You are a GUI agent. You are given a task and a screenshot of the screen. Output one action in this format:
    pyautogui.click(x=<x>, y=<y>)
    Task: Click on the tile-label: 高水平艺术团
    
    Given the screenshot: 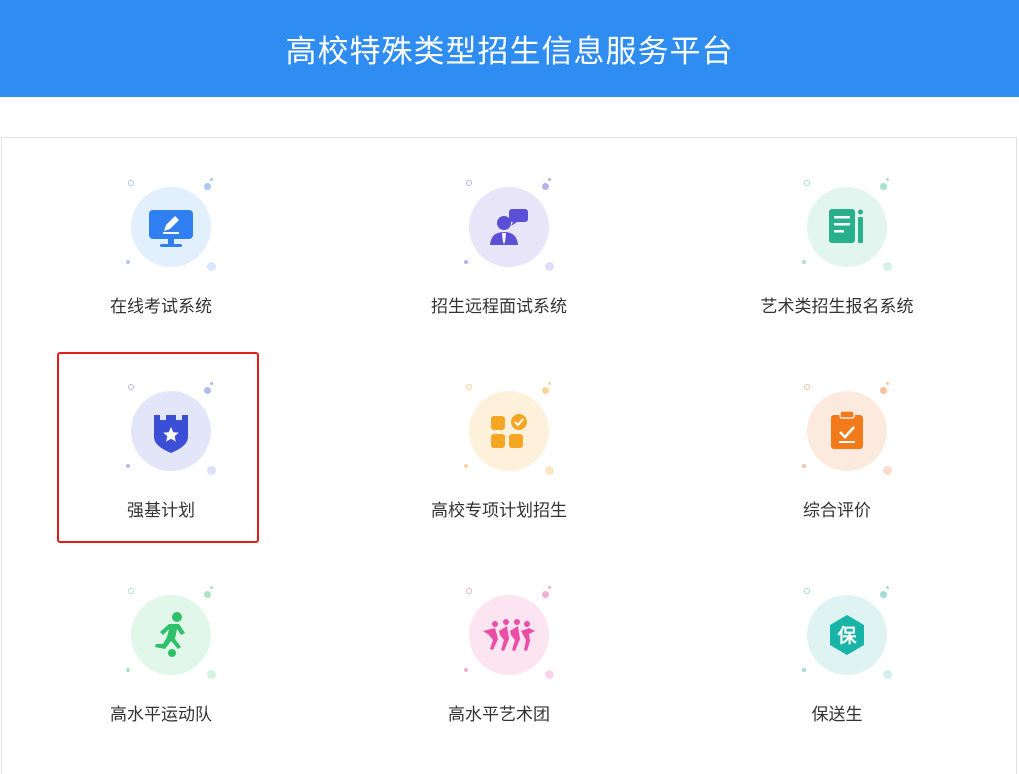 What is the action you would take?
    pyautogui.click(x=499, y=715)
    